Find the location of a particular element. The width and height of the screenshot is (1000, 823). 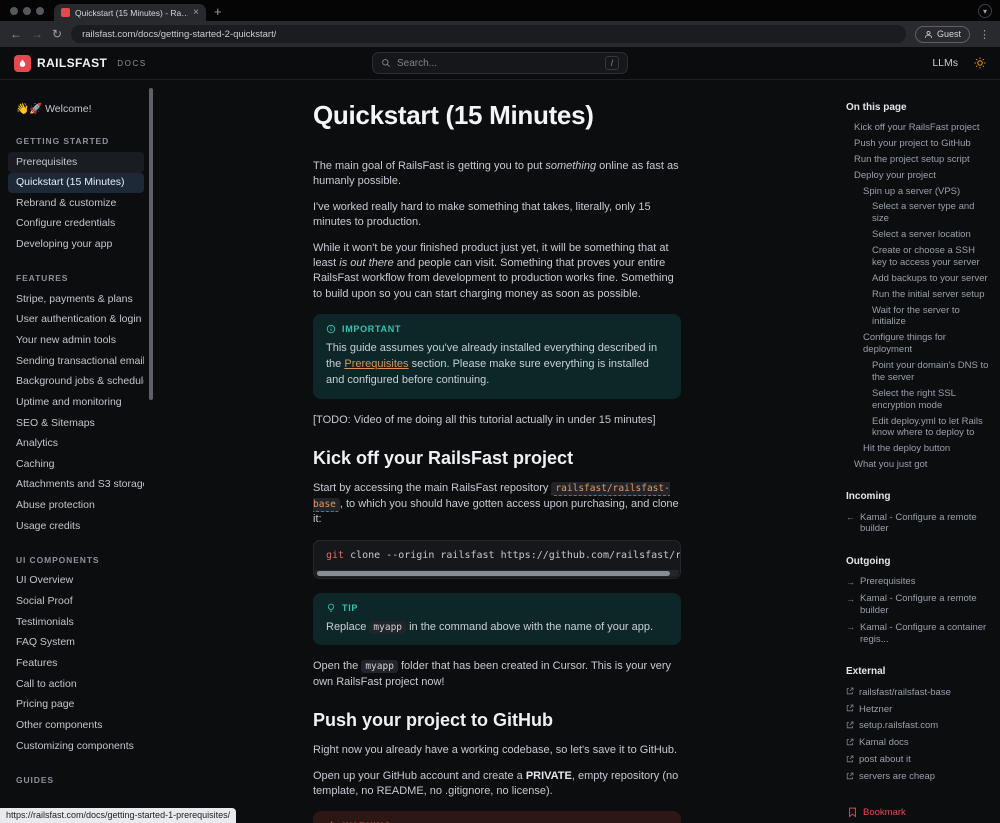

tab-close-icon: × is located at coordinates (196, 12).